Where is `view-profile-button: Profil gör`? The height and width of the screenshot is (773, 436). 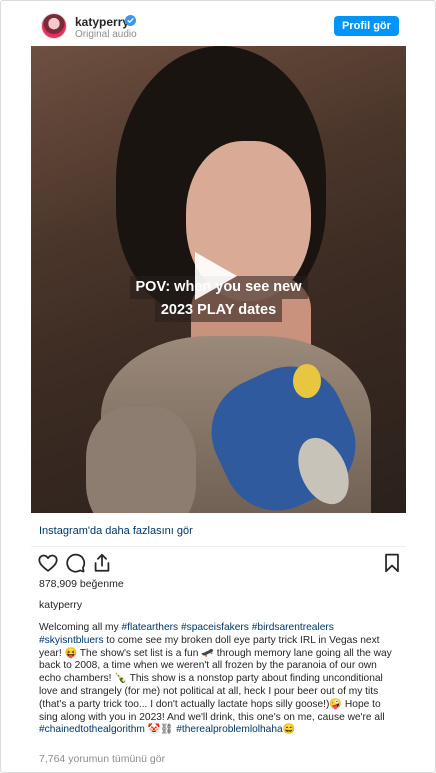 view-profile-button: Profil gör is located at coordinates (366, 26).